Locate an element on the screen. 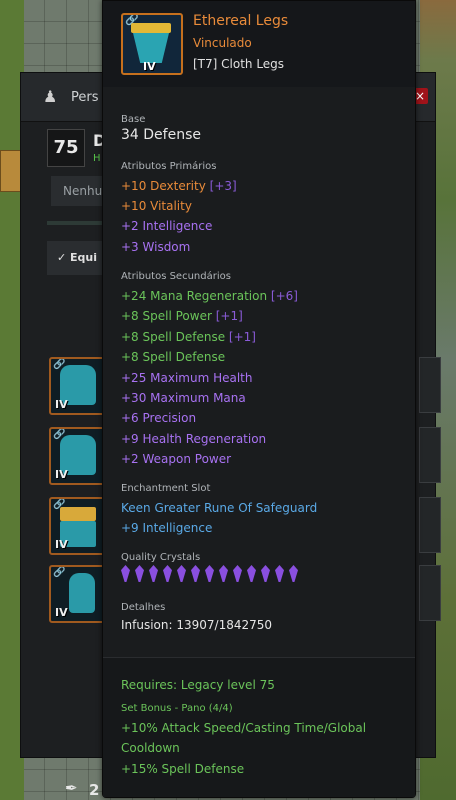 The width and height of the screenshot is (456, 800). secondary-stat: +2 Weapon Power is located at coordinates (176, 459).